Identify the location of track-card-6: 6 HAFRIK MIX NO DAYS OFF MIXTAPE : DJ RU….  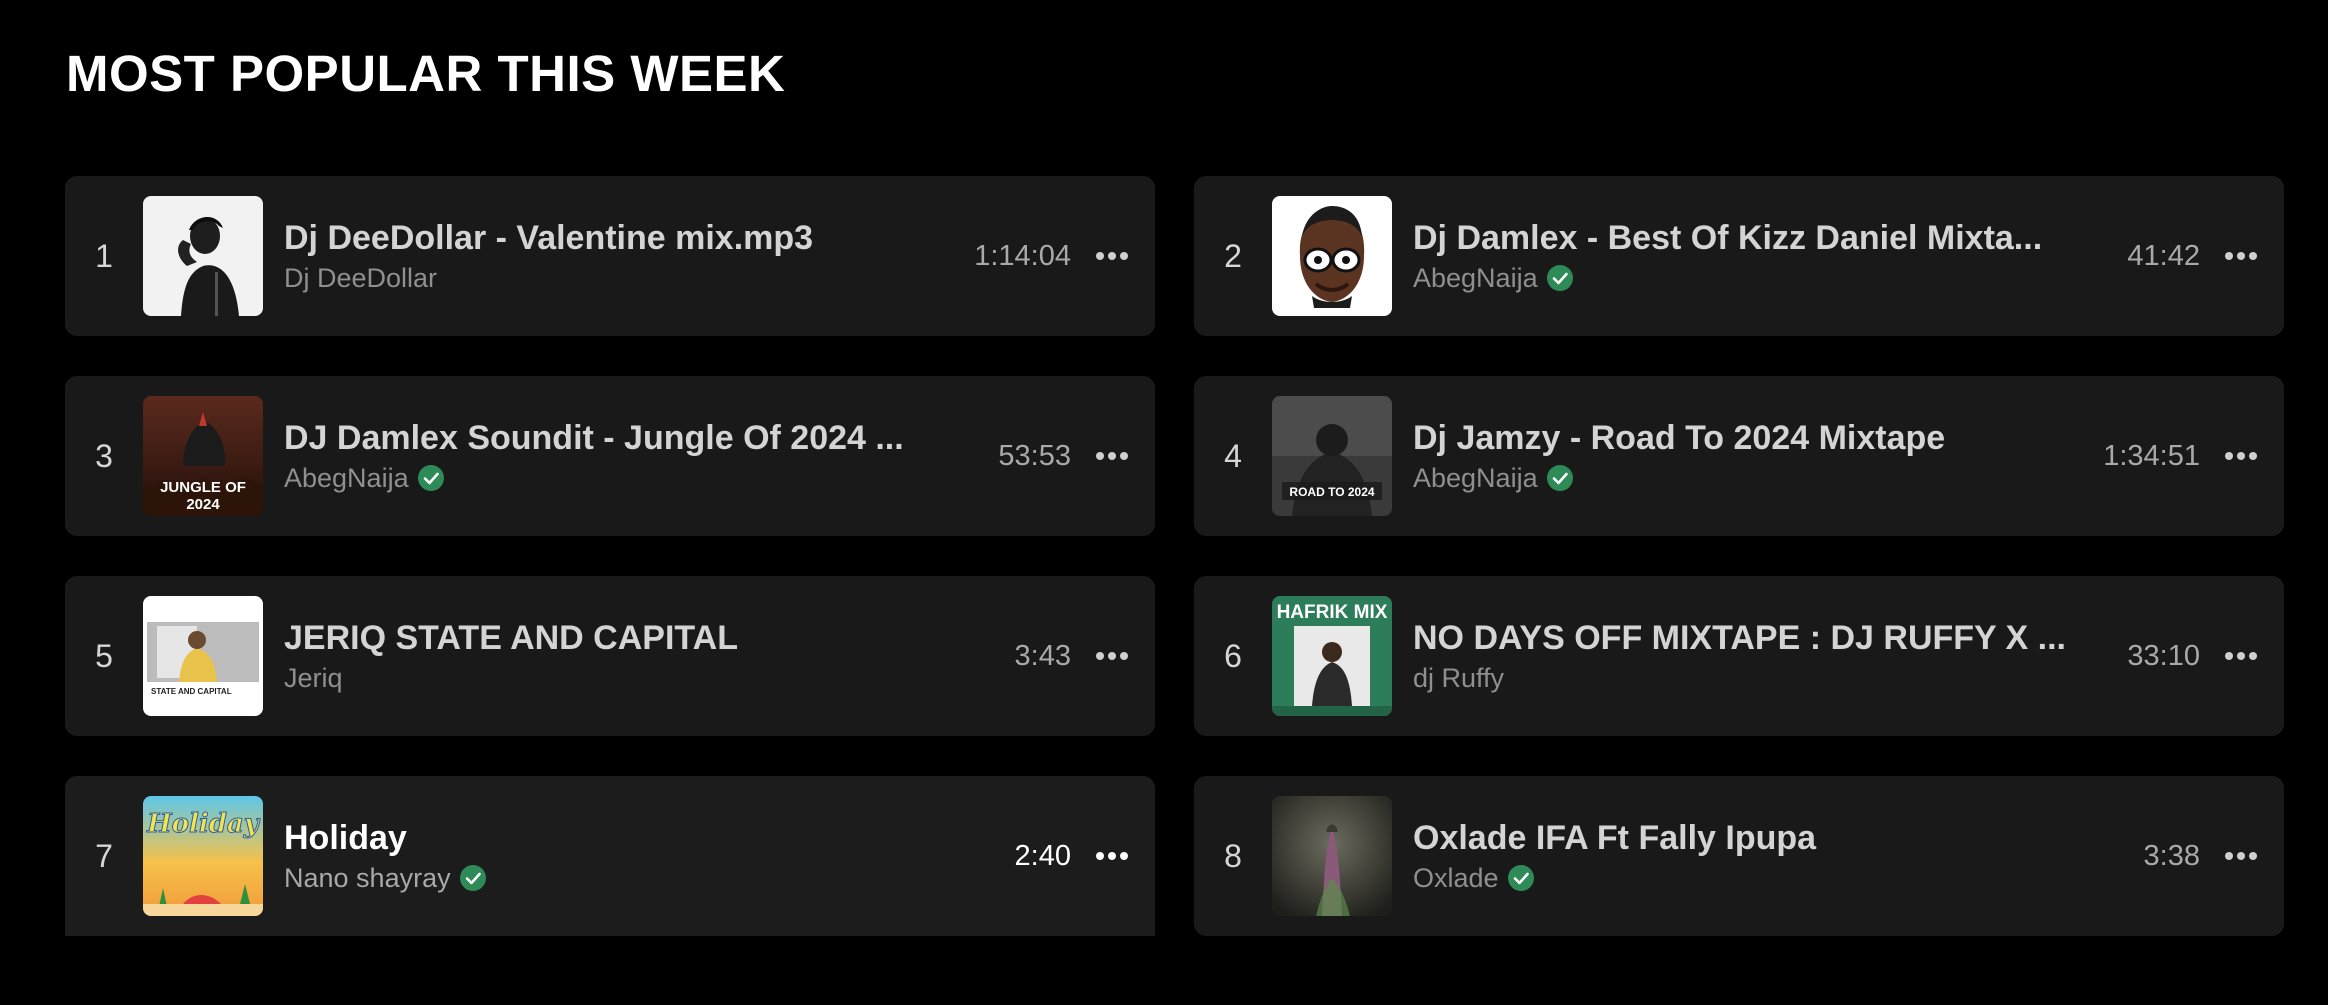
(1739, 656).